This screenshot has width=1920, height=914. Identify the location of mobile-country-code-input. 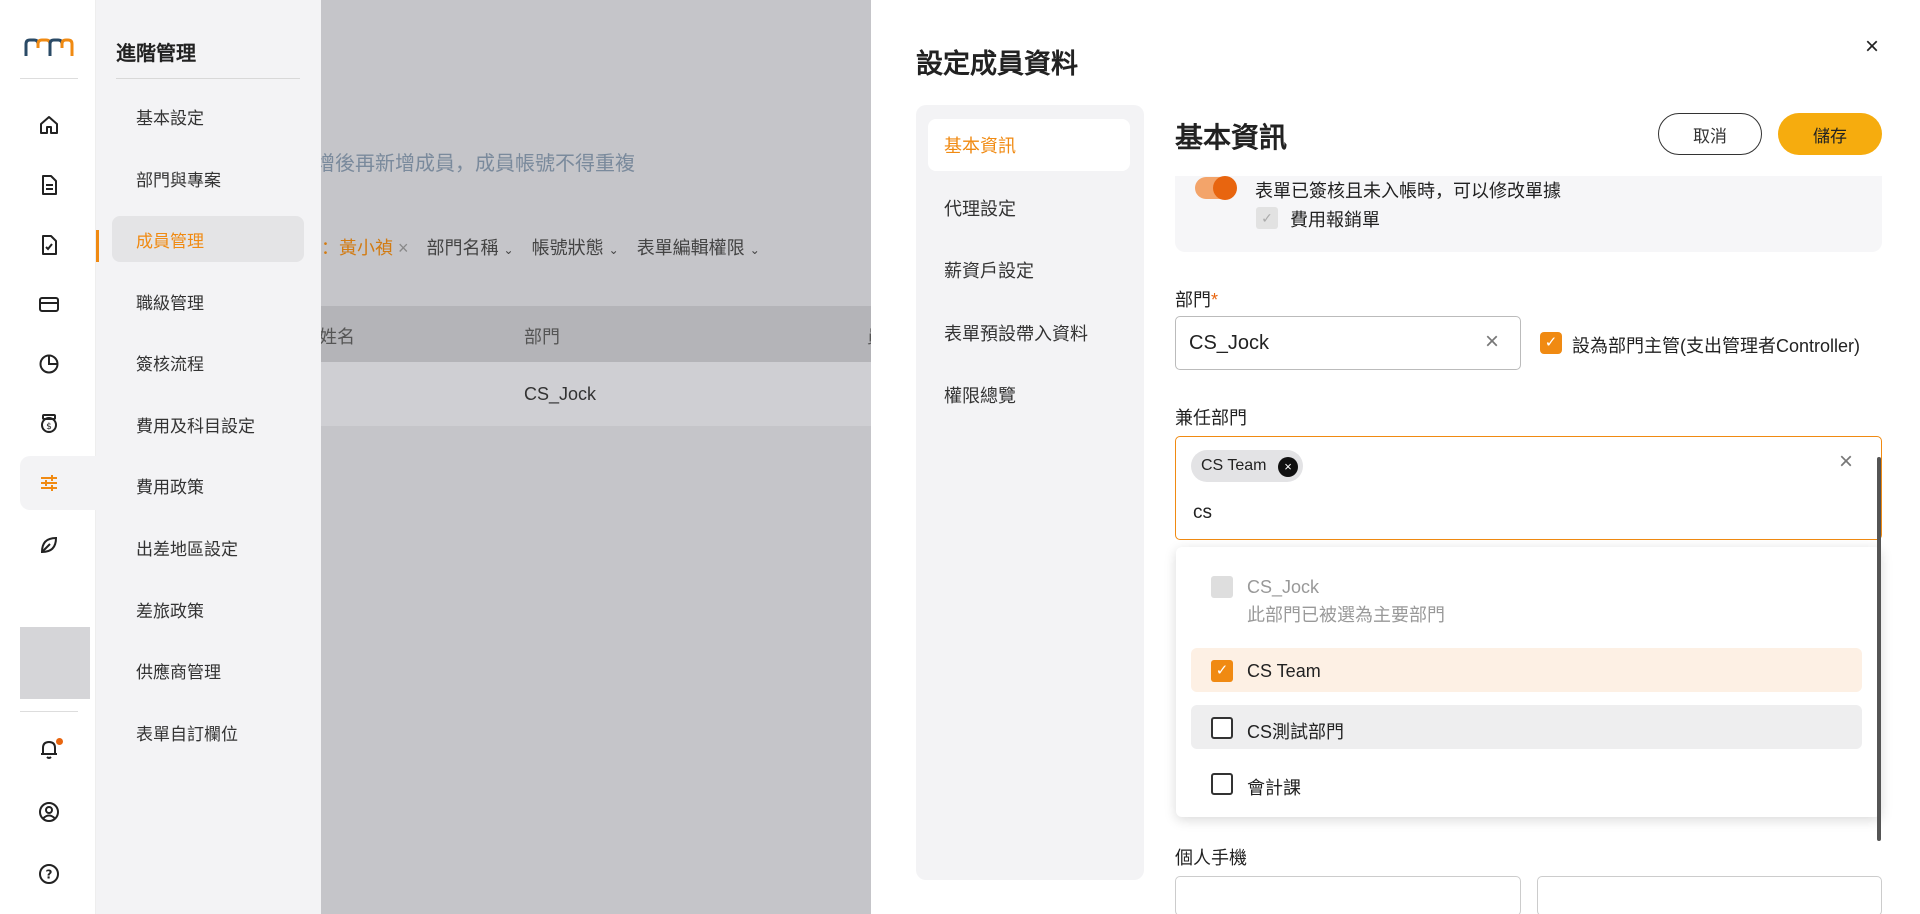
(1348, 895).